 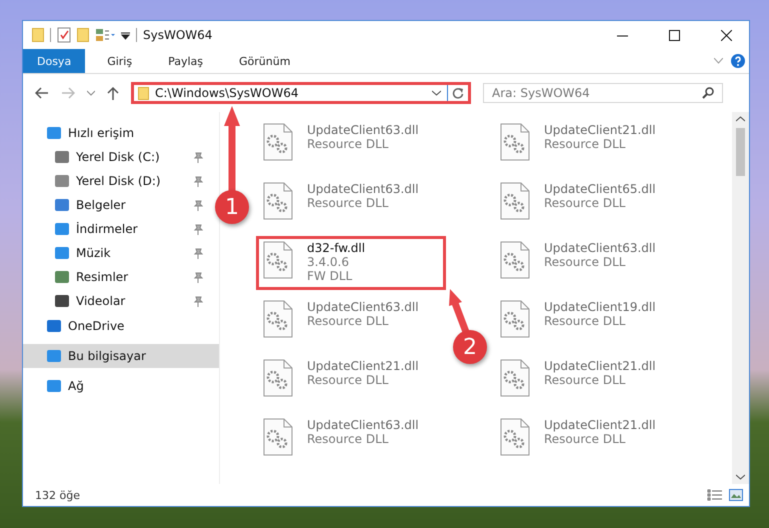 What do you see at coordinates (42, 93) in the screenshot?
I see `back-arrow-icon` at bounding box center [42, 93].